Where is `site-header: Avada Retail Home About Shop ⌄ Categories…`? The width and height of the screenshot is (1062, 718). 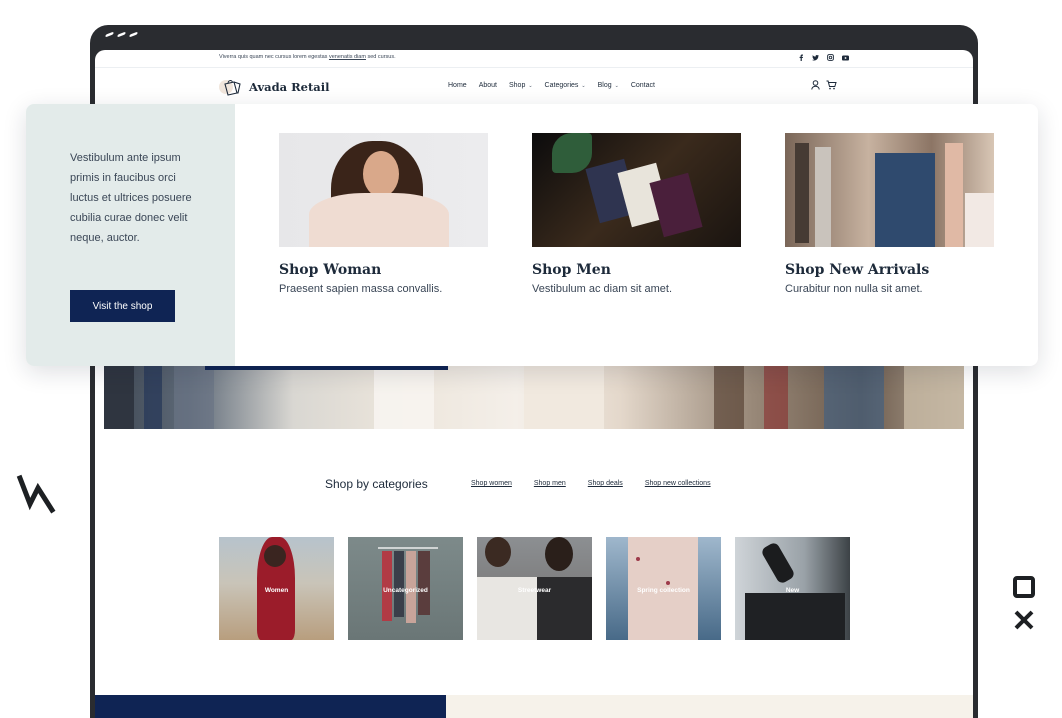 site-header: Avada Retail Home About Shop ⌄ Categories… is located at coordinates (534, 87).